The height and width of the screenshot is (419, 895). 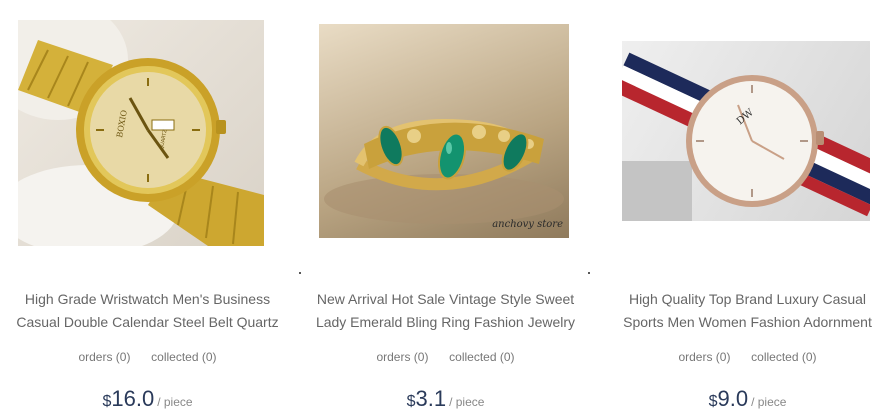 I want to click on price-value: 16.0, so click(x=133, y=398).